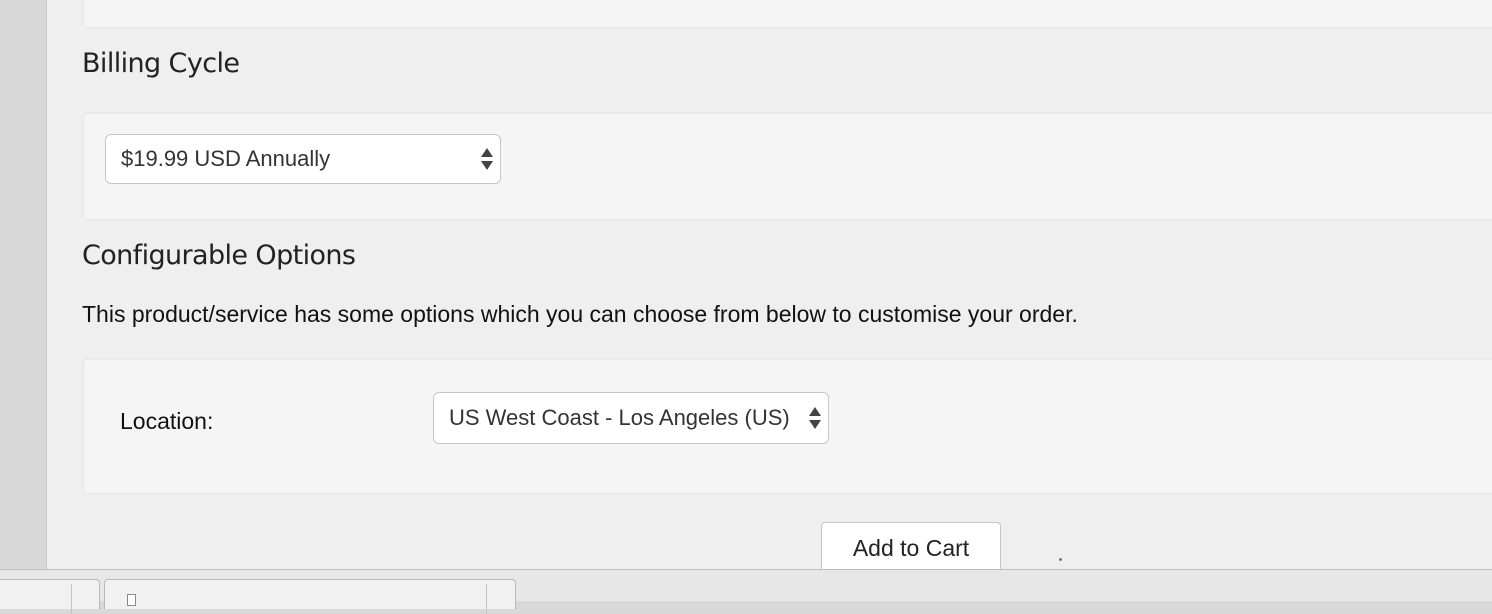  I want to click on configurable-options-heading: Configurable Options, so click(219, 255).